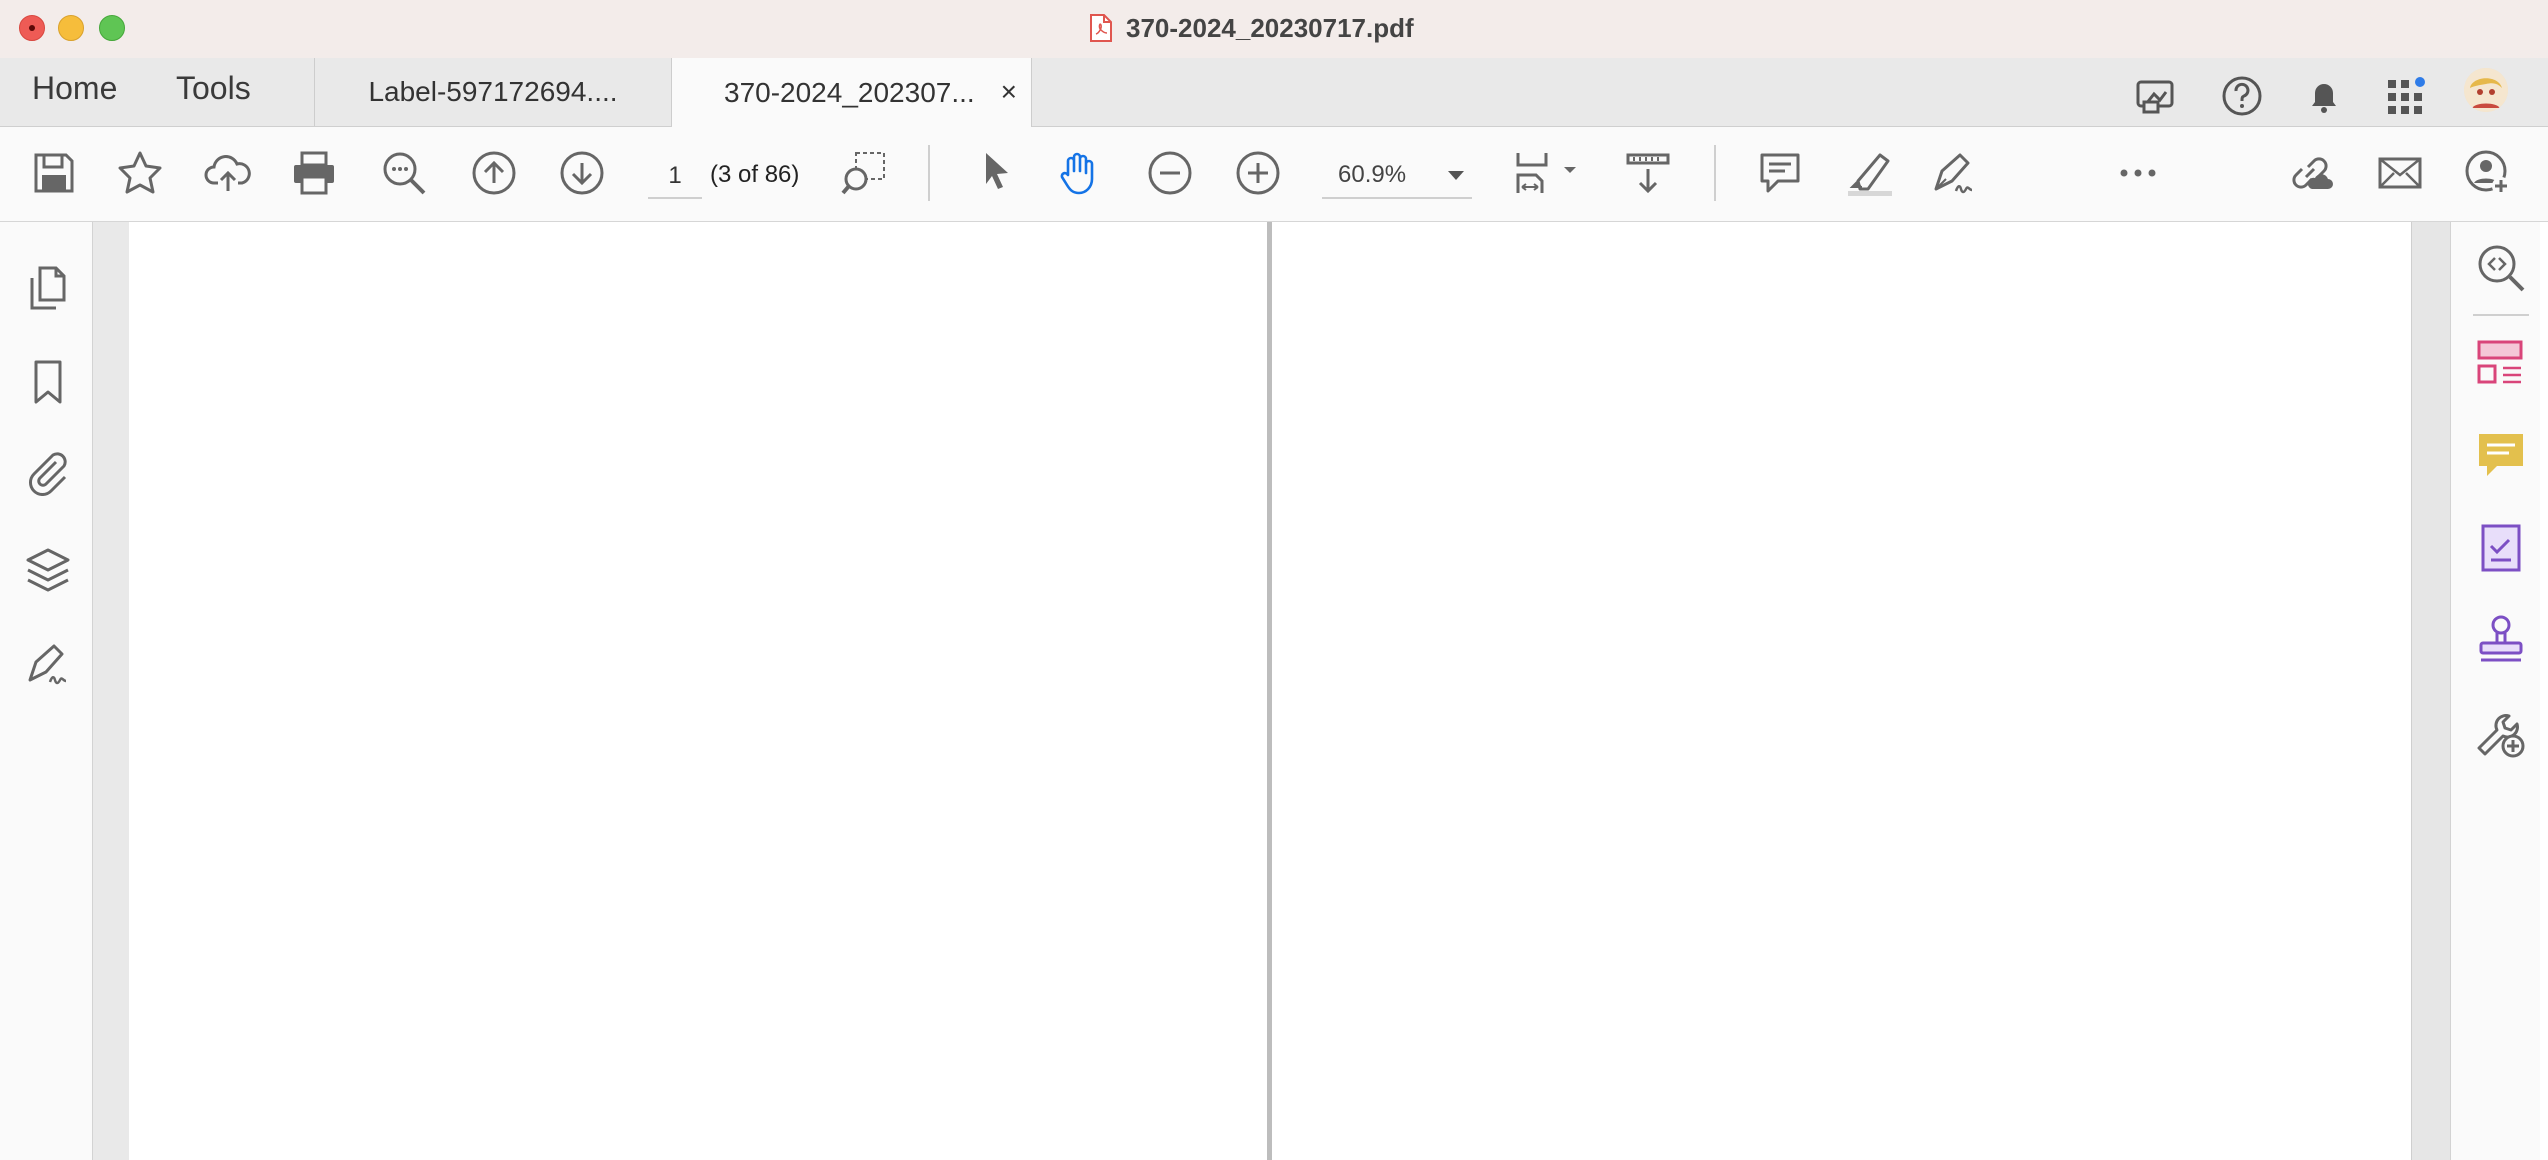 The image size is (2548, 1160). What do you see at coordinates (2544, 691) in the screenshot?
I see `window-edge` at bounding box center [2544, 691].